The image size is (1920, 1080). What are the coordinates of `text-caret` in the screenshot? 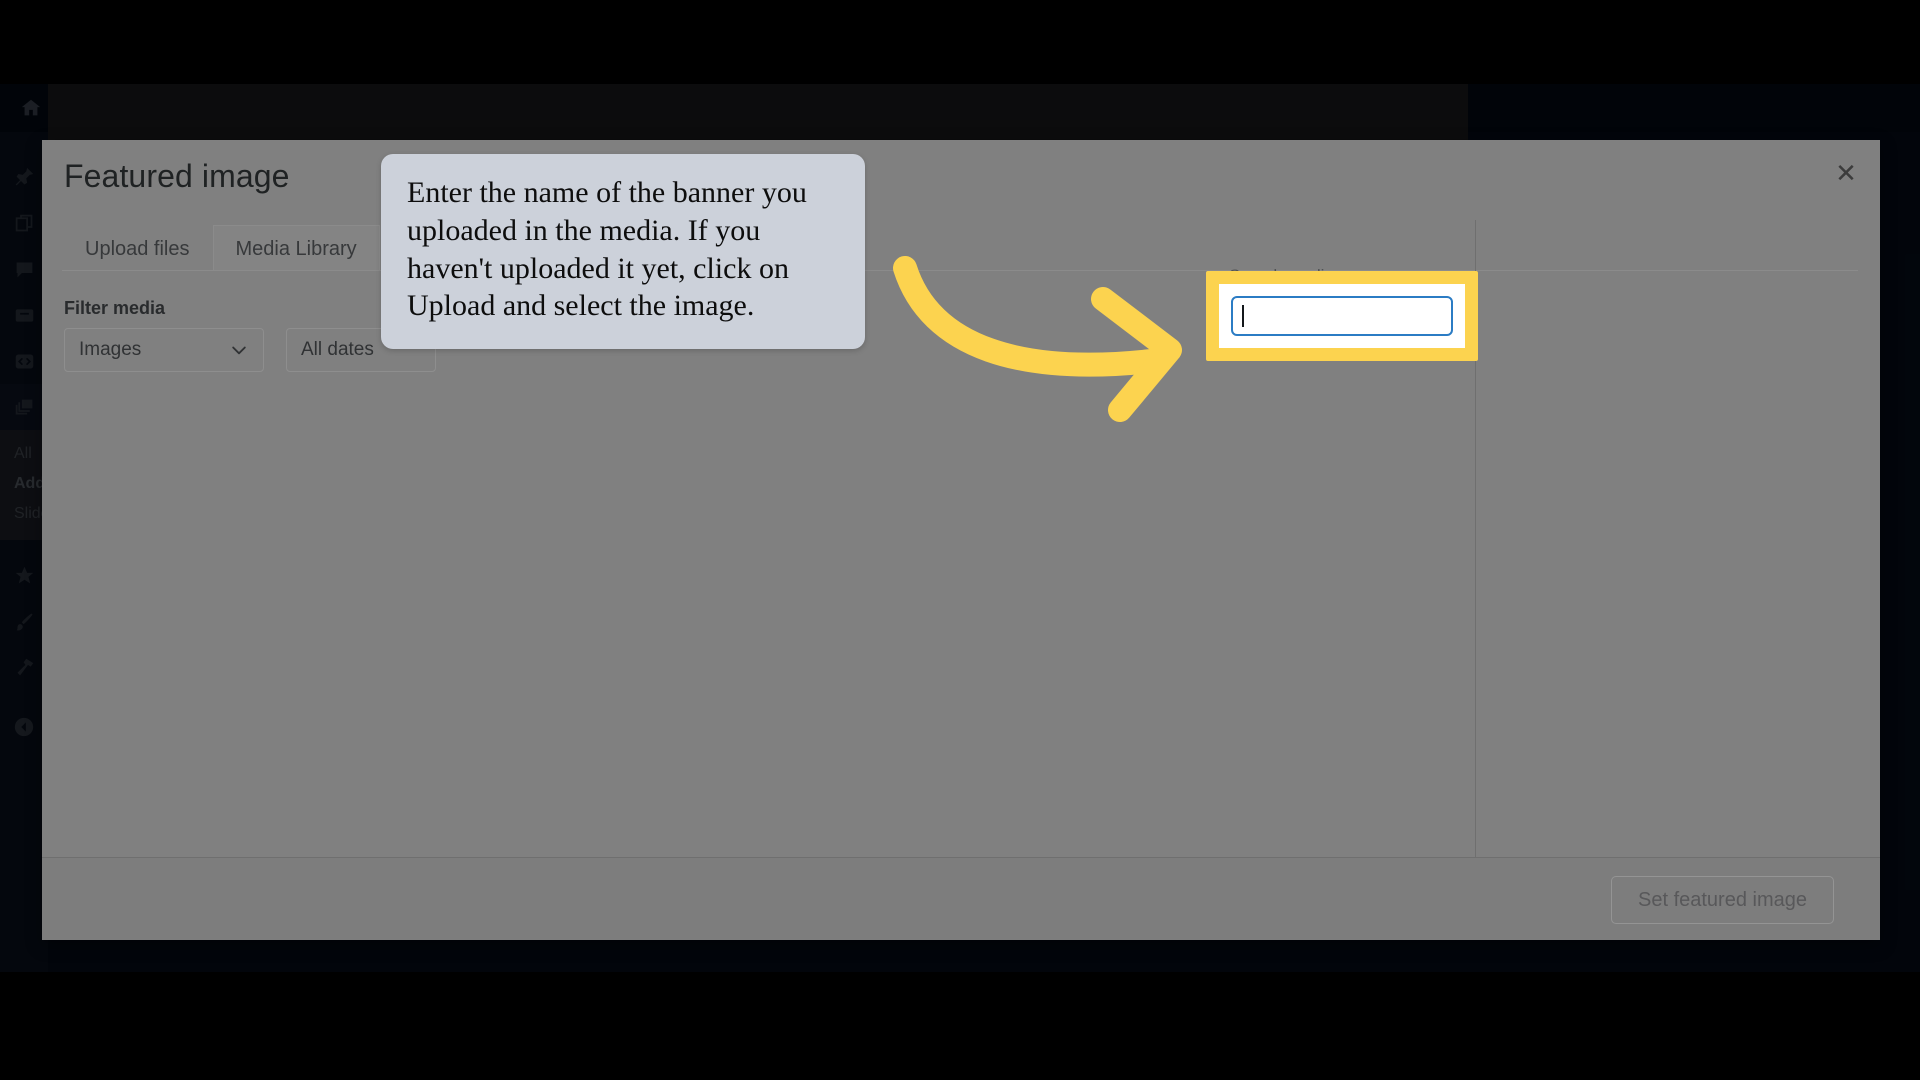 It's located at (1243, 316).